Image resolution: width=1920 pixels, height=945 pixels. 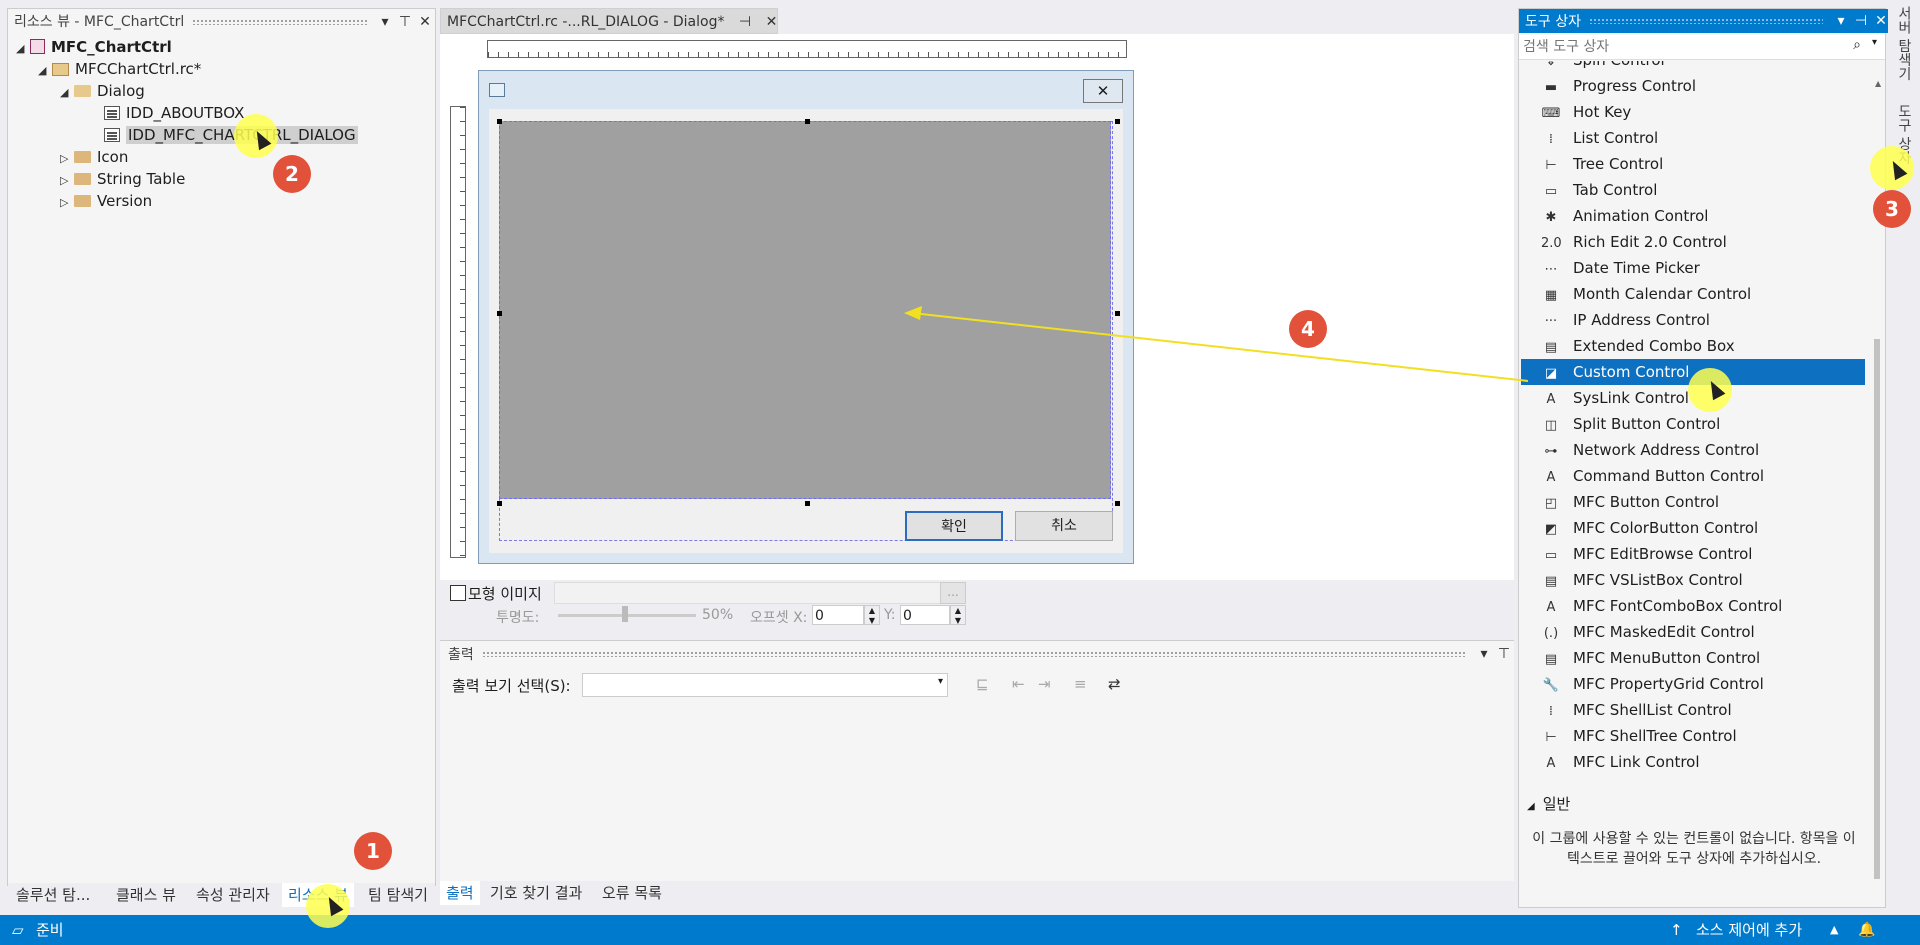 I want to click on annotation-arrow-layer, so click(x=1216, y=344).